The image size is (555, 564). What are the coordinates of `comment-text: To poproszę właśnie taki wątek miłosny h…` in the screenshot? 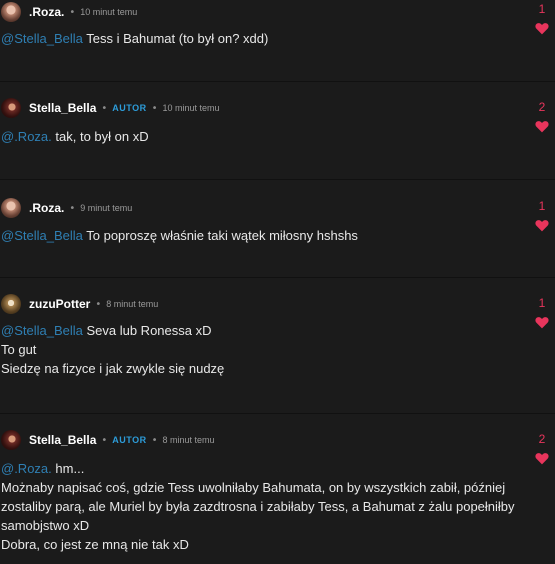 It's located at (222, 235).